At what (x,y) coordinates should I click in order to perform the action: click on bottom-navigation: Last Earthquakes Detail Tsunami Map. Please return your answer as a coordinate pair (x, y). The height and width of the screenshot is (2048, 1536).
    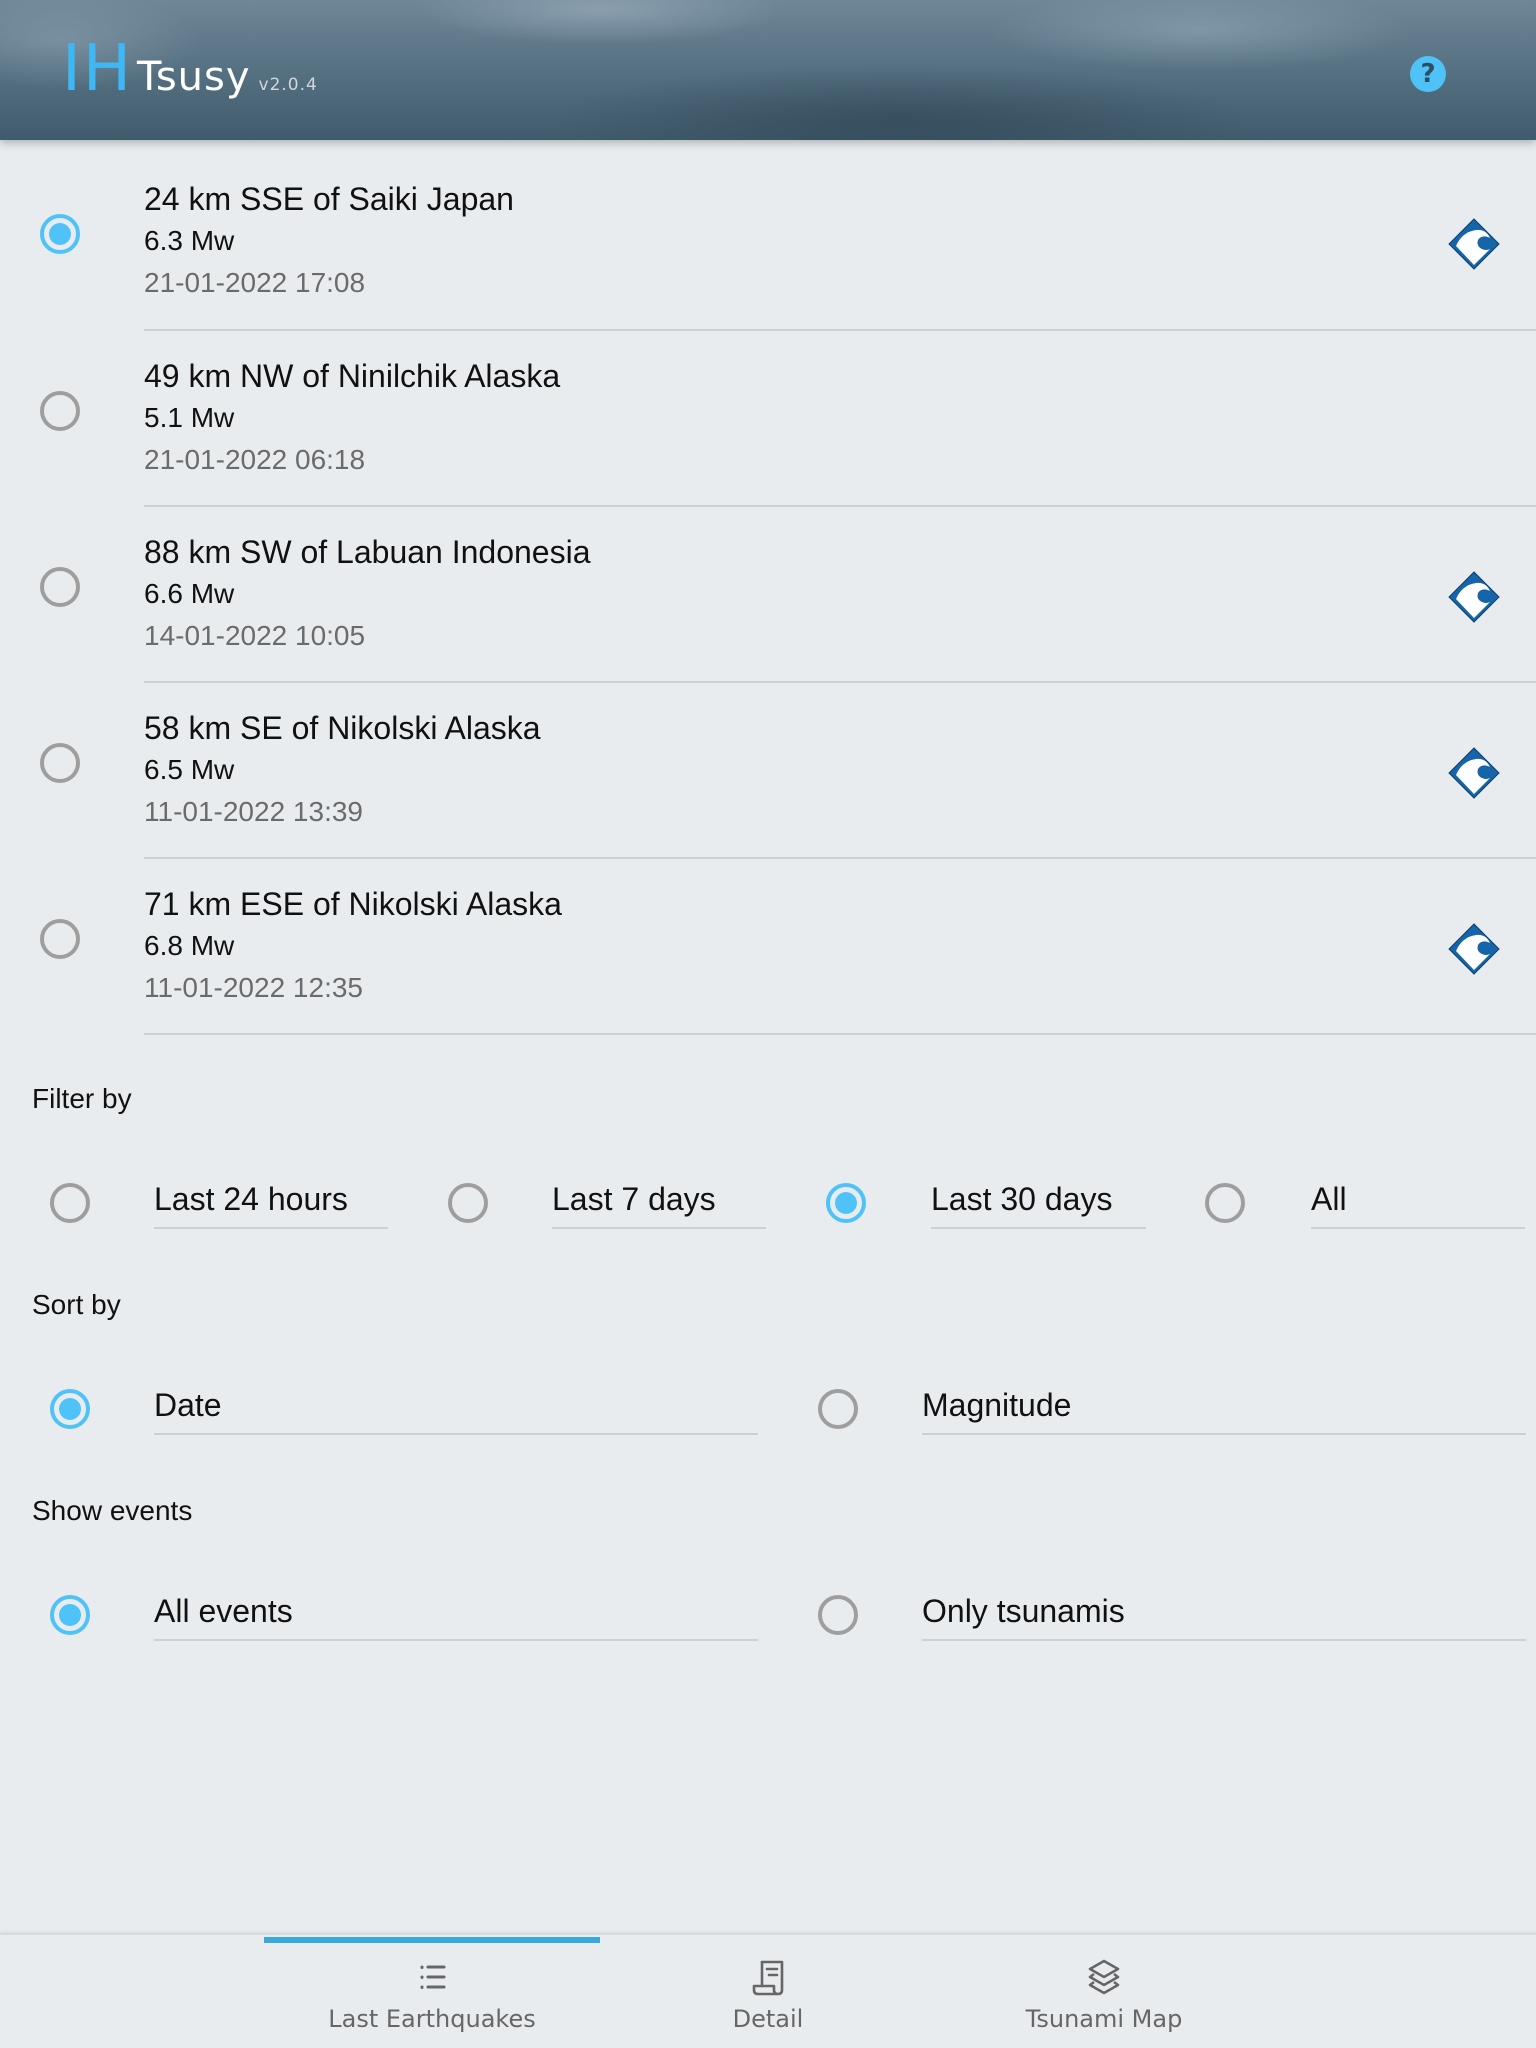
    Looking at the image, I should click on (768, 1990).